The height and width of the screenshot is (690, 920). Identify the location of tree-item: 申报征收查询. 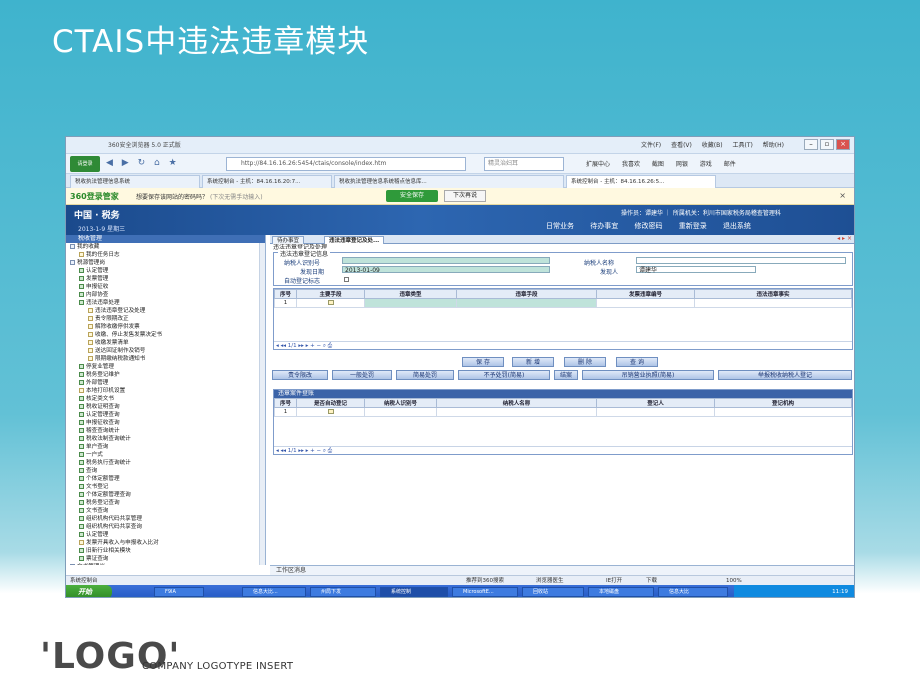
(165, 423).